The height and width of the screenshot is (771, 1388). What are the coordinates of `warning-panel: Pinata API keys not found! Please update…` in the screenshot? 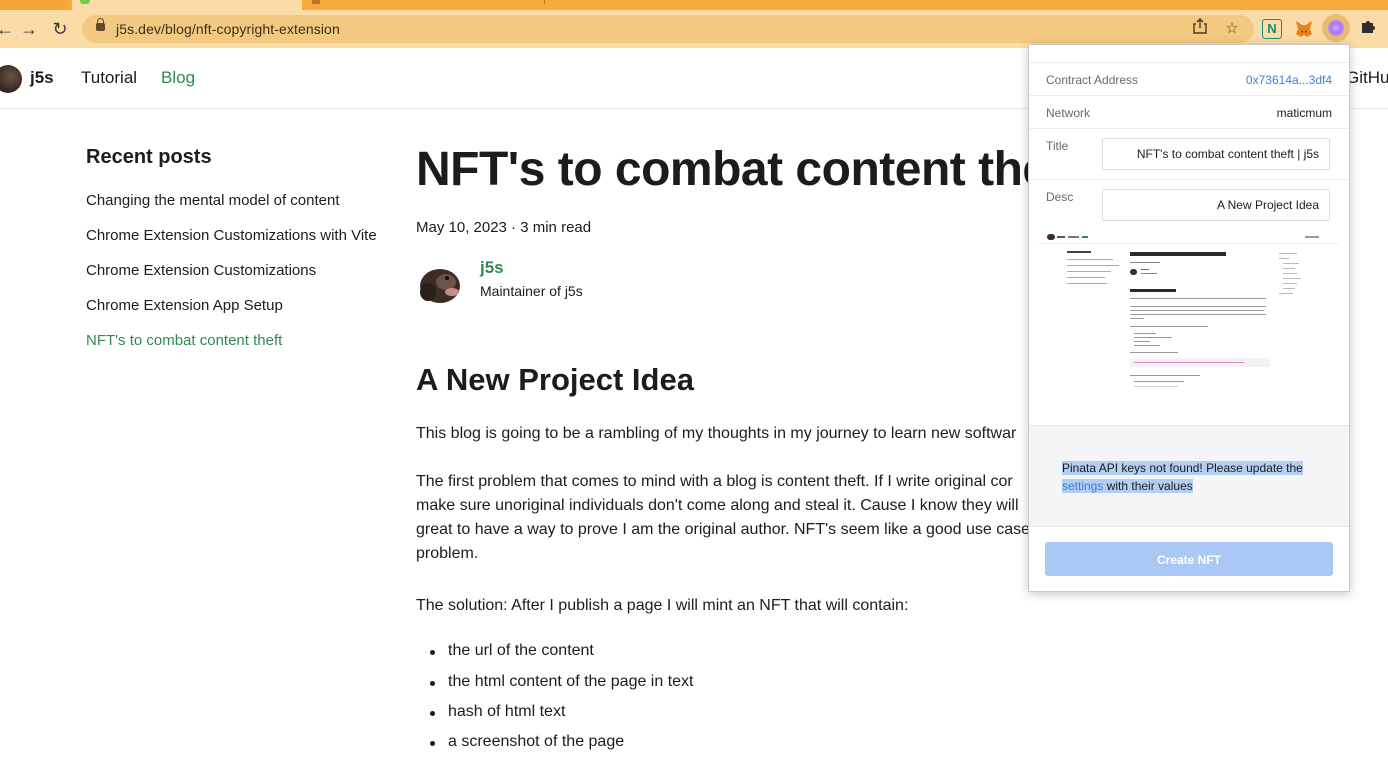 It's located at (1189, 476).